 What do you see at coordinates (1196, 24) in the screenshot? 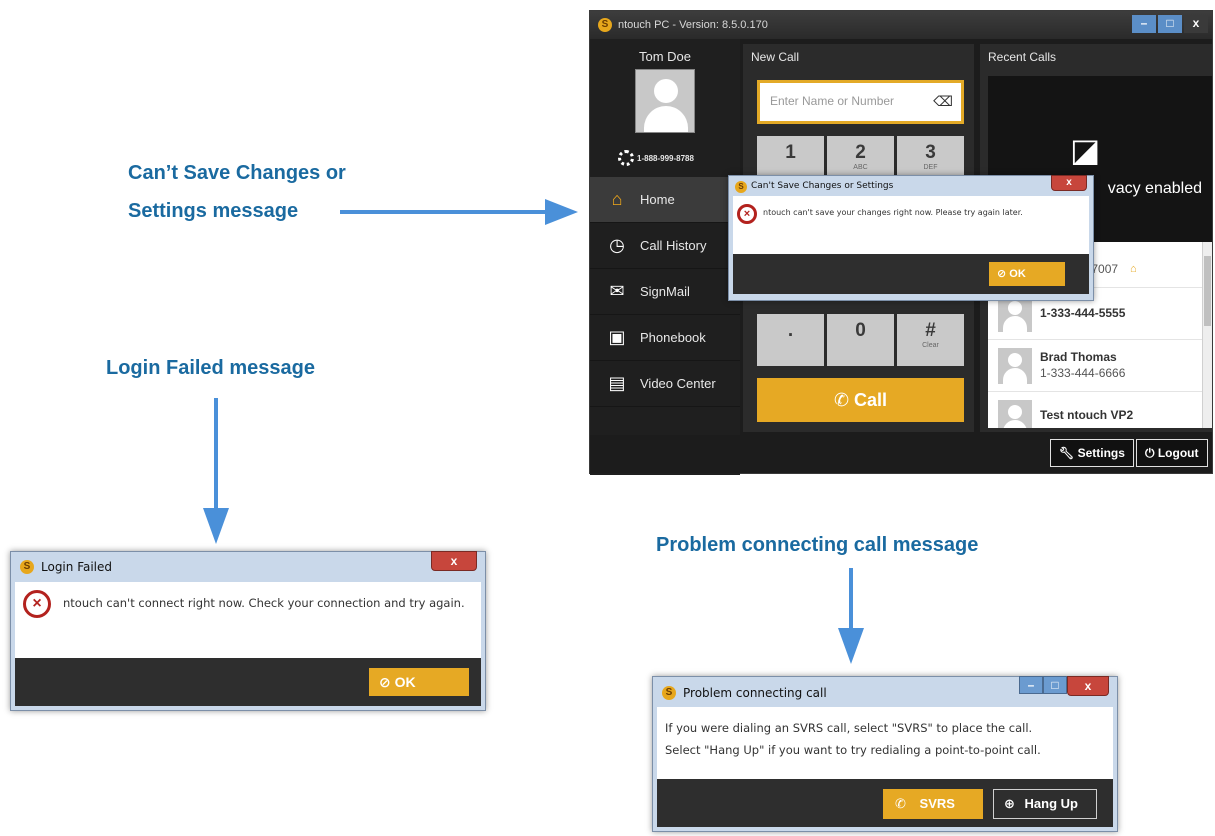
I see `close-button: x` at bounding box center [1196, 24].